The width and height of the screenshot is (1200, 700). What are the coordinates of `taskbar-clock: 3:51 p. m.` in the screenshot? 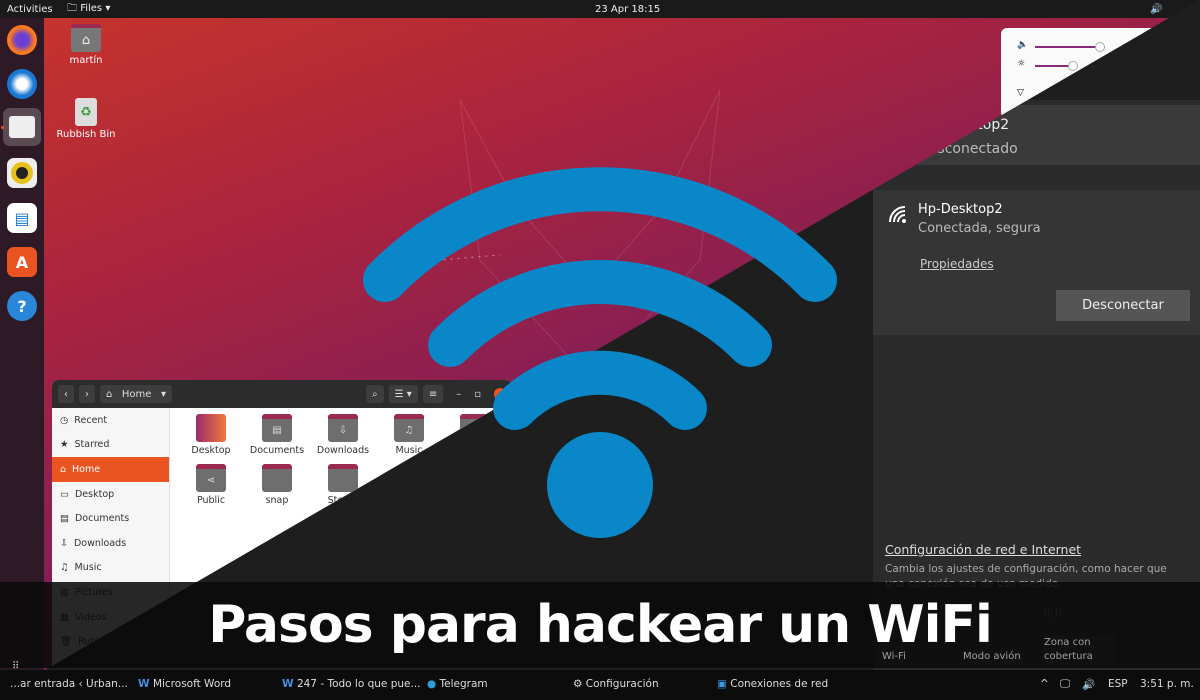 It's located at (1167, 684).